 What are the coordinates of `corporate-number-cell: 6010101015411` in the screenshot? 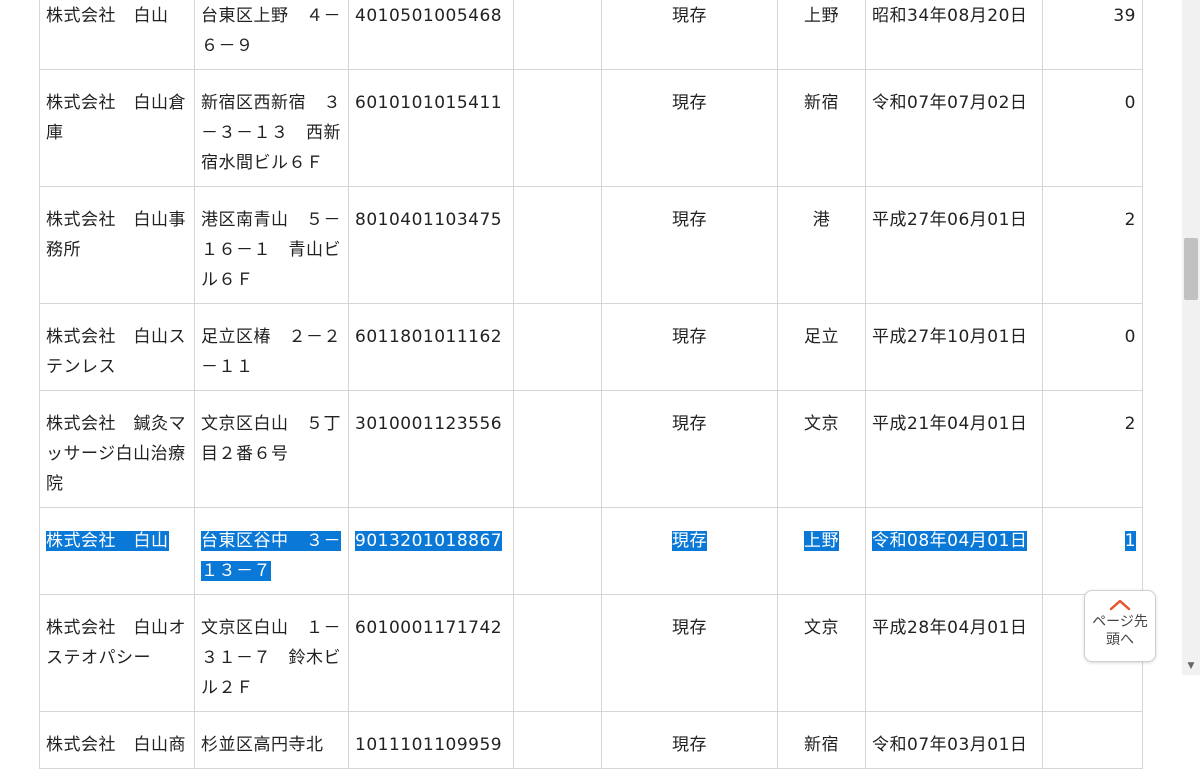 It's located at (431, 128).